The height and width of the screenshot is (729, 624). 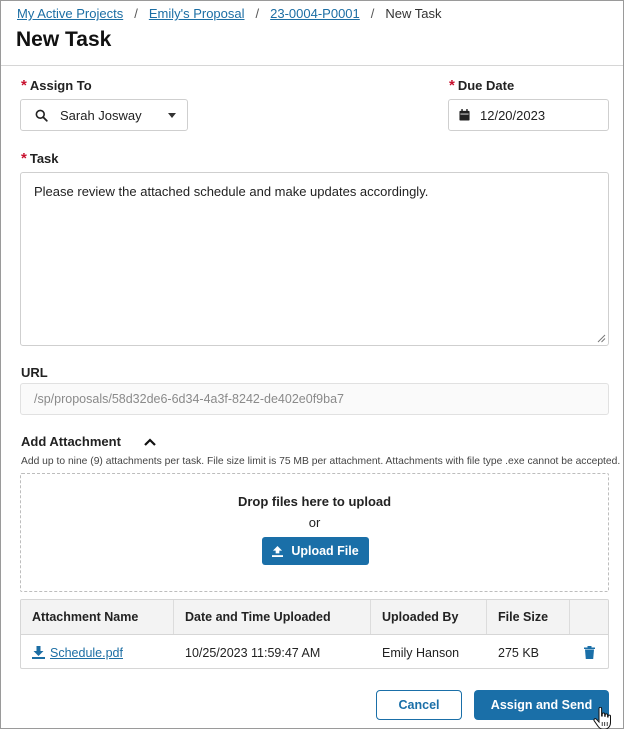 I want to click on due-date-label: * Due Date, so click(x=482, y=85).